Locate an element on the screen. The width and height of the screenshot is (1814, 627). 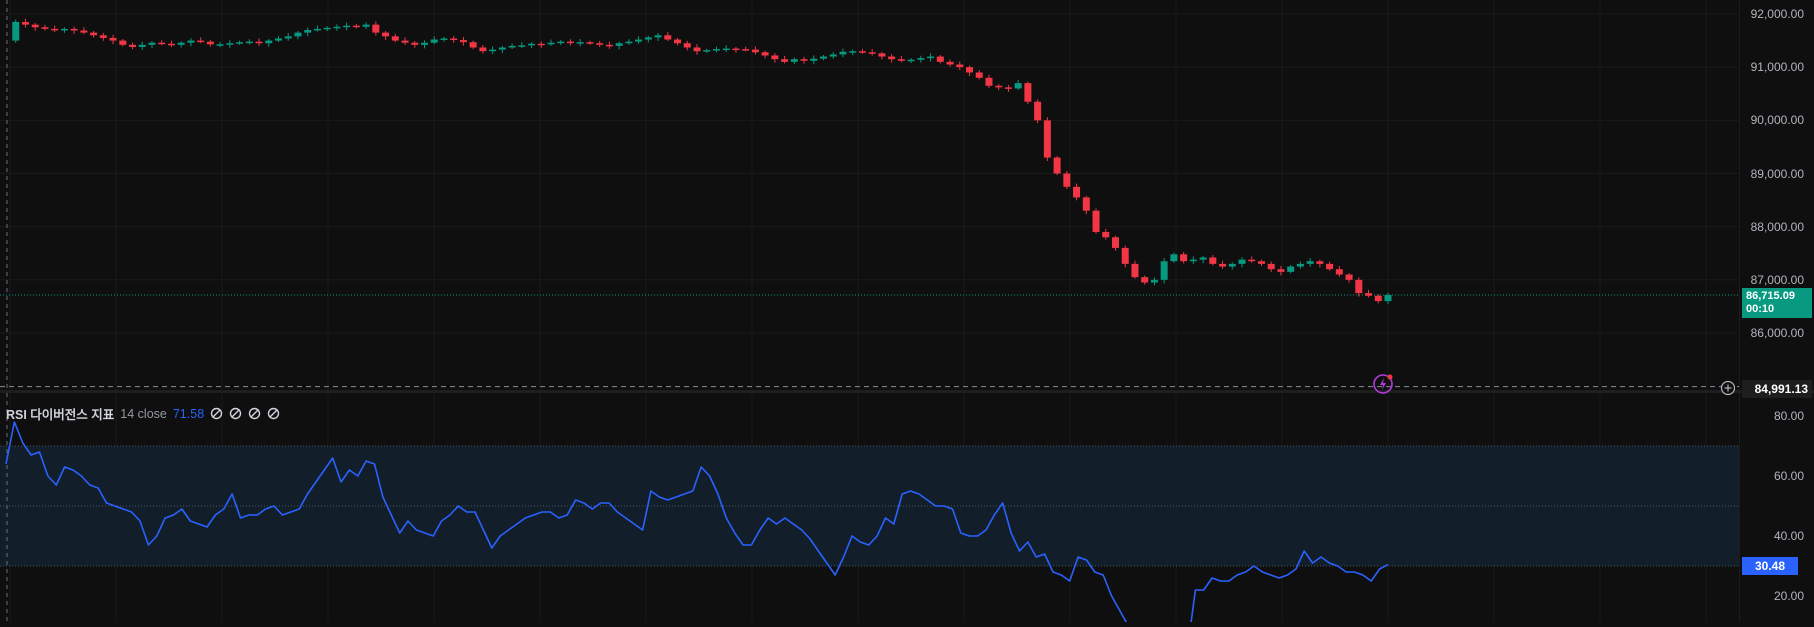
plus-circle-icon is located at coordinates (1728, 388).